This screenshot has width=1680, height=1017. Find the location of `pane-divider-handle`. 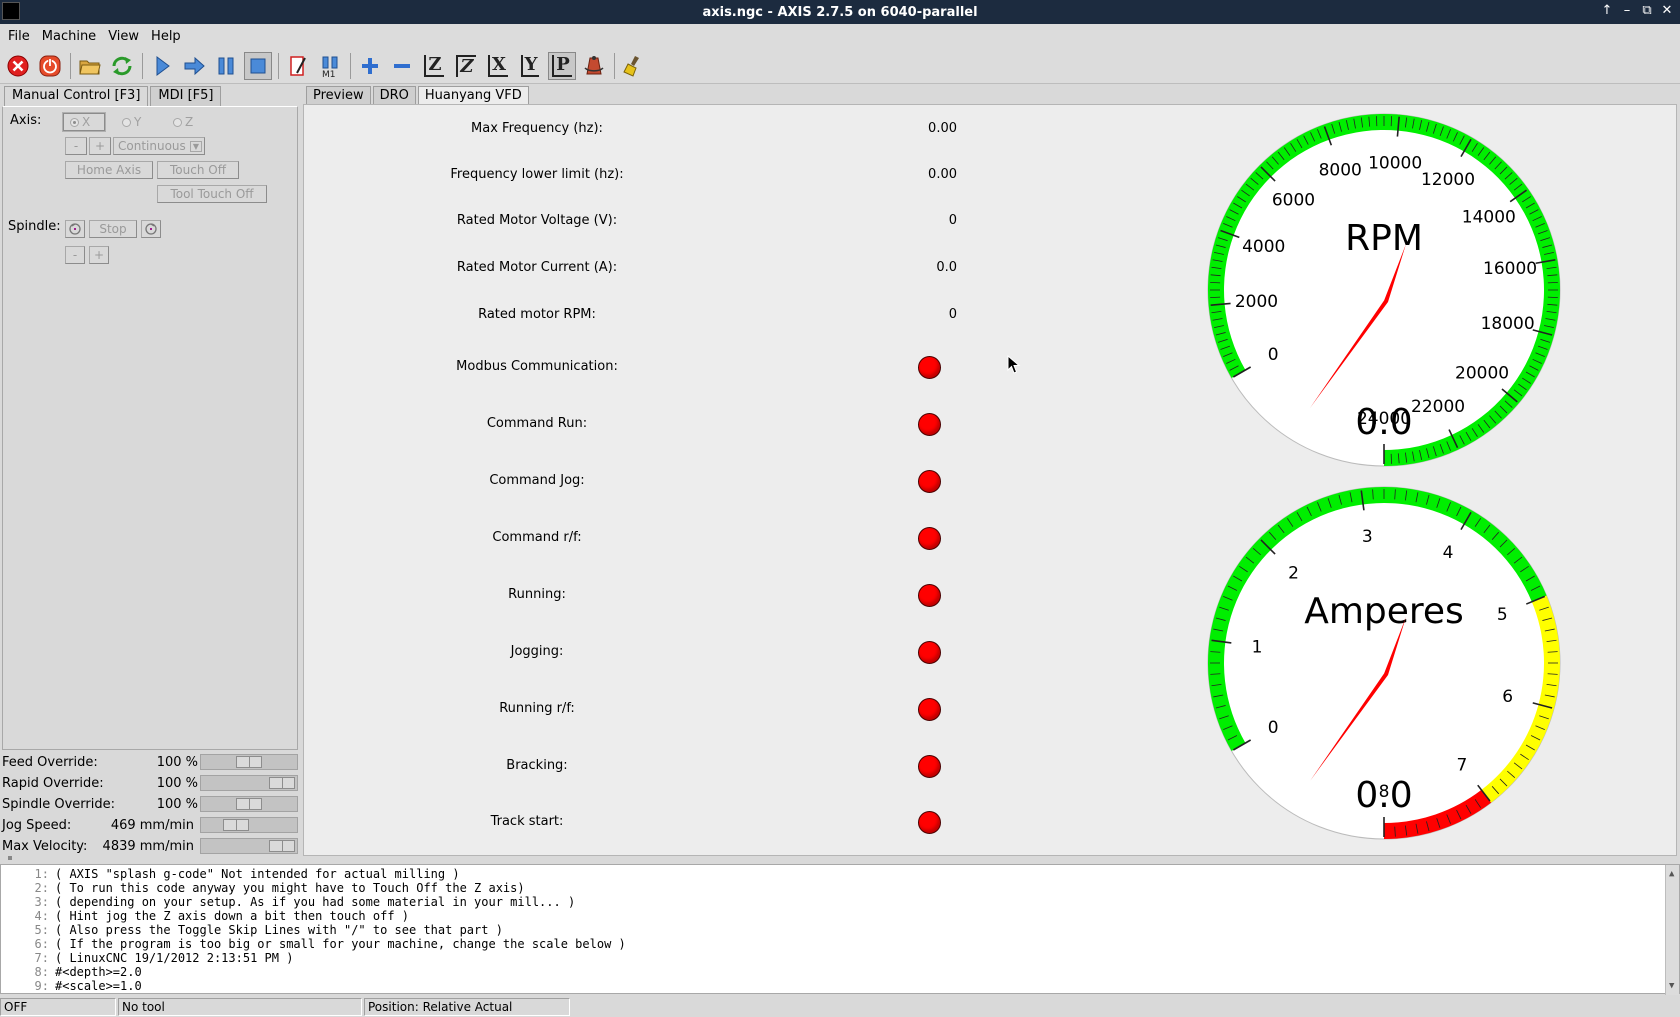

pane-divider-handle is located at coordinates (10, 858).